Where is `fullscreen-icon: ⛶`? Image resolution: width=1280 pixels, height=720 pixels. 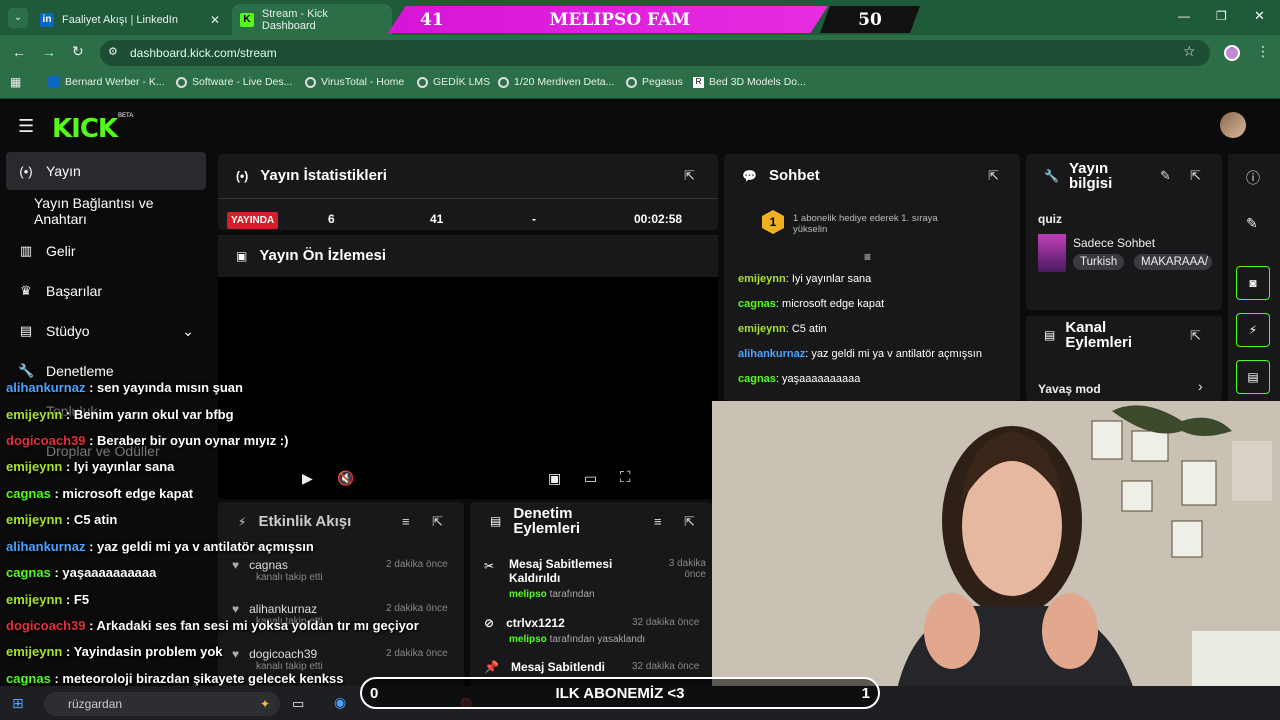
fullscreen-icon: ⛶ is located at coordinates (625, 477).